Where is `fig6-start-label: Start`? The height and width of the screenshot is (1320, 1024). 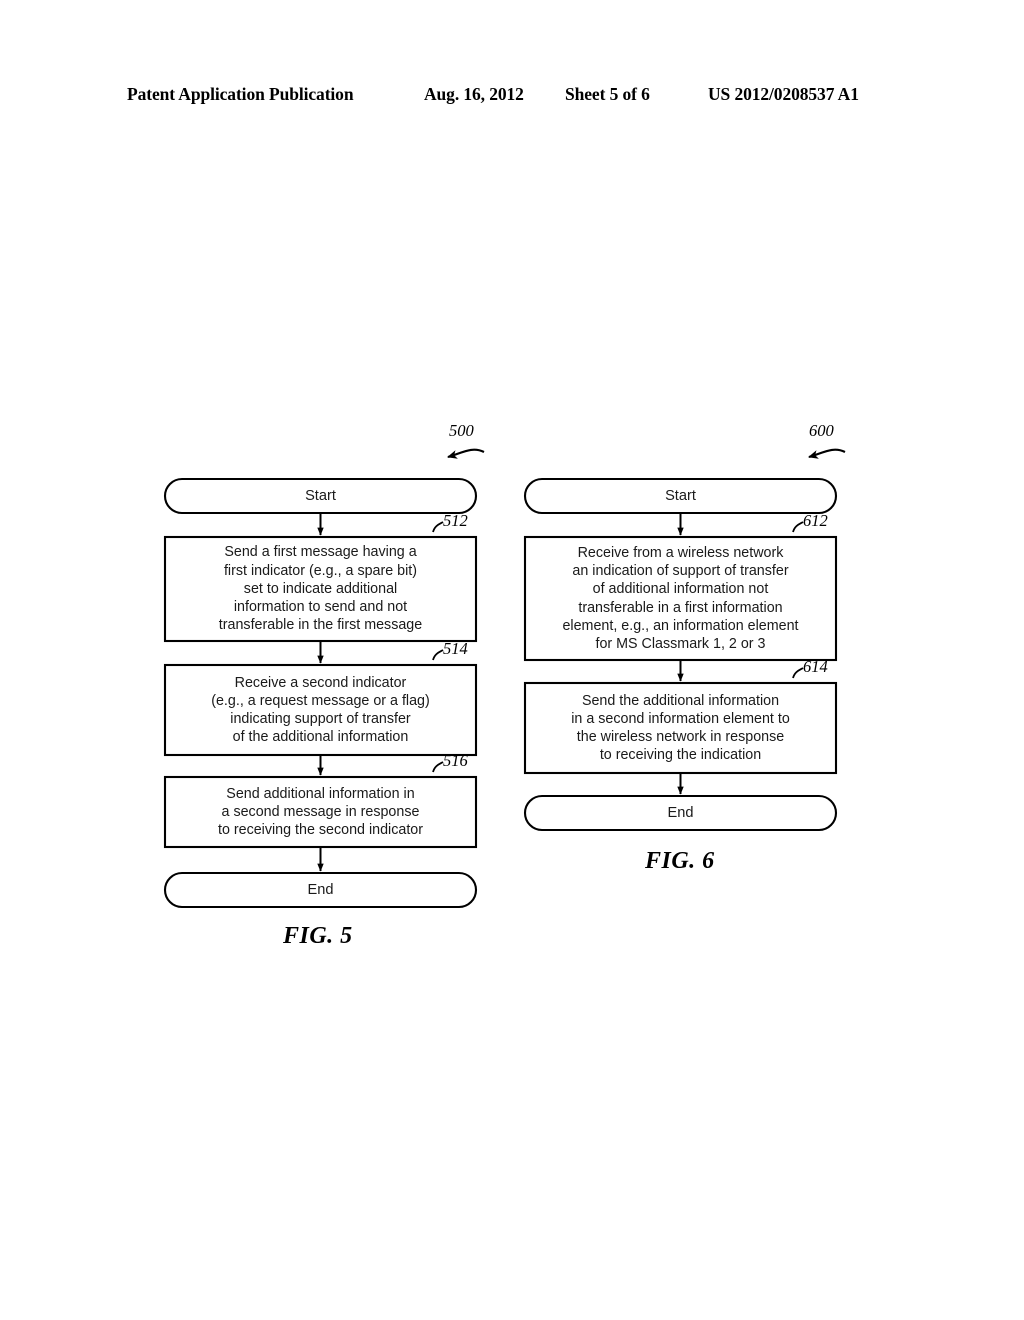
fig6-start-label: Start is located at coordinates (680, 495).